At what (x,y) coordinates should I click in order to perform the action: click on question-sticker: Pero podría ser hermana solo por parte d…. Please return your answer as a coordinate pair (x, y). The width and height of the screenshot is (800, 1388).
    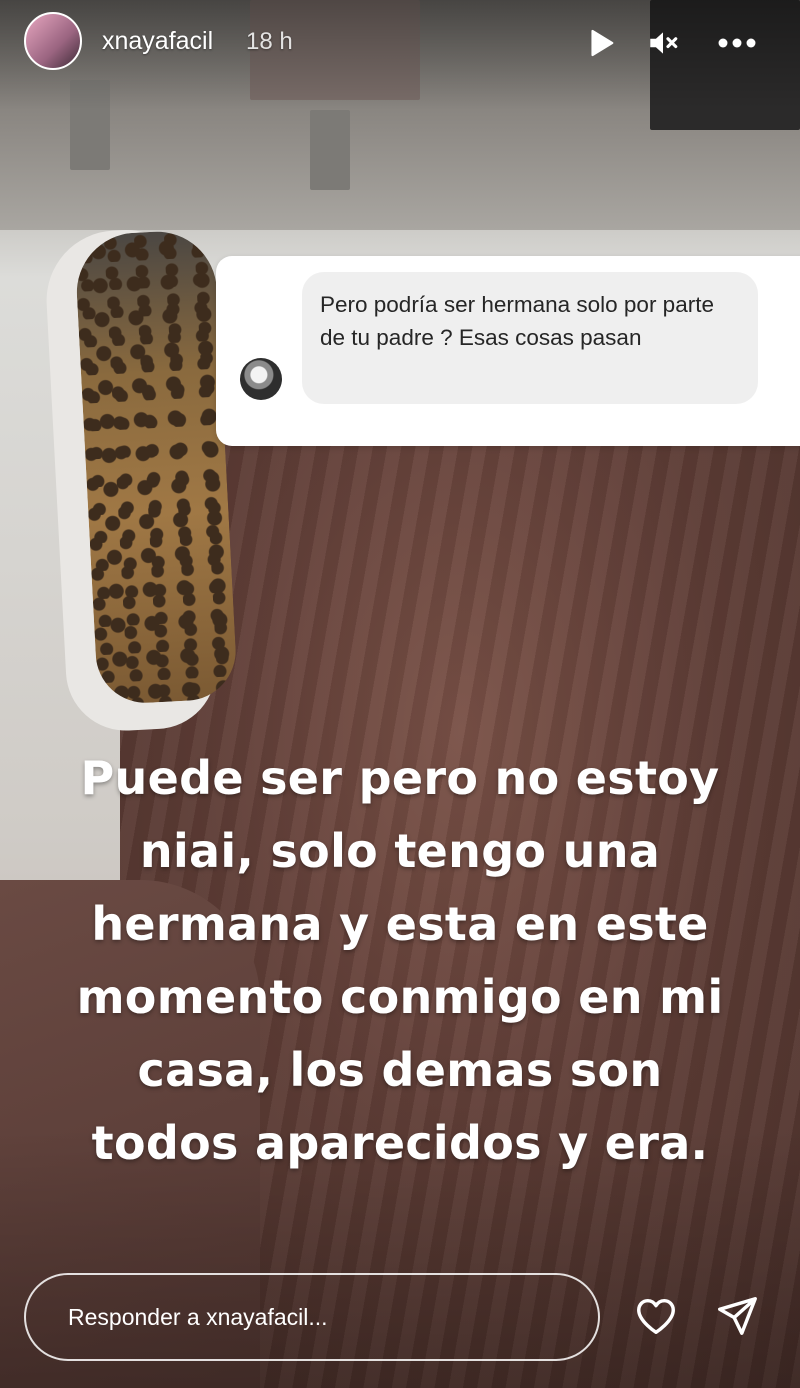
    Looking at the image, I should click on (508, 351).